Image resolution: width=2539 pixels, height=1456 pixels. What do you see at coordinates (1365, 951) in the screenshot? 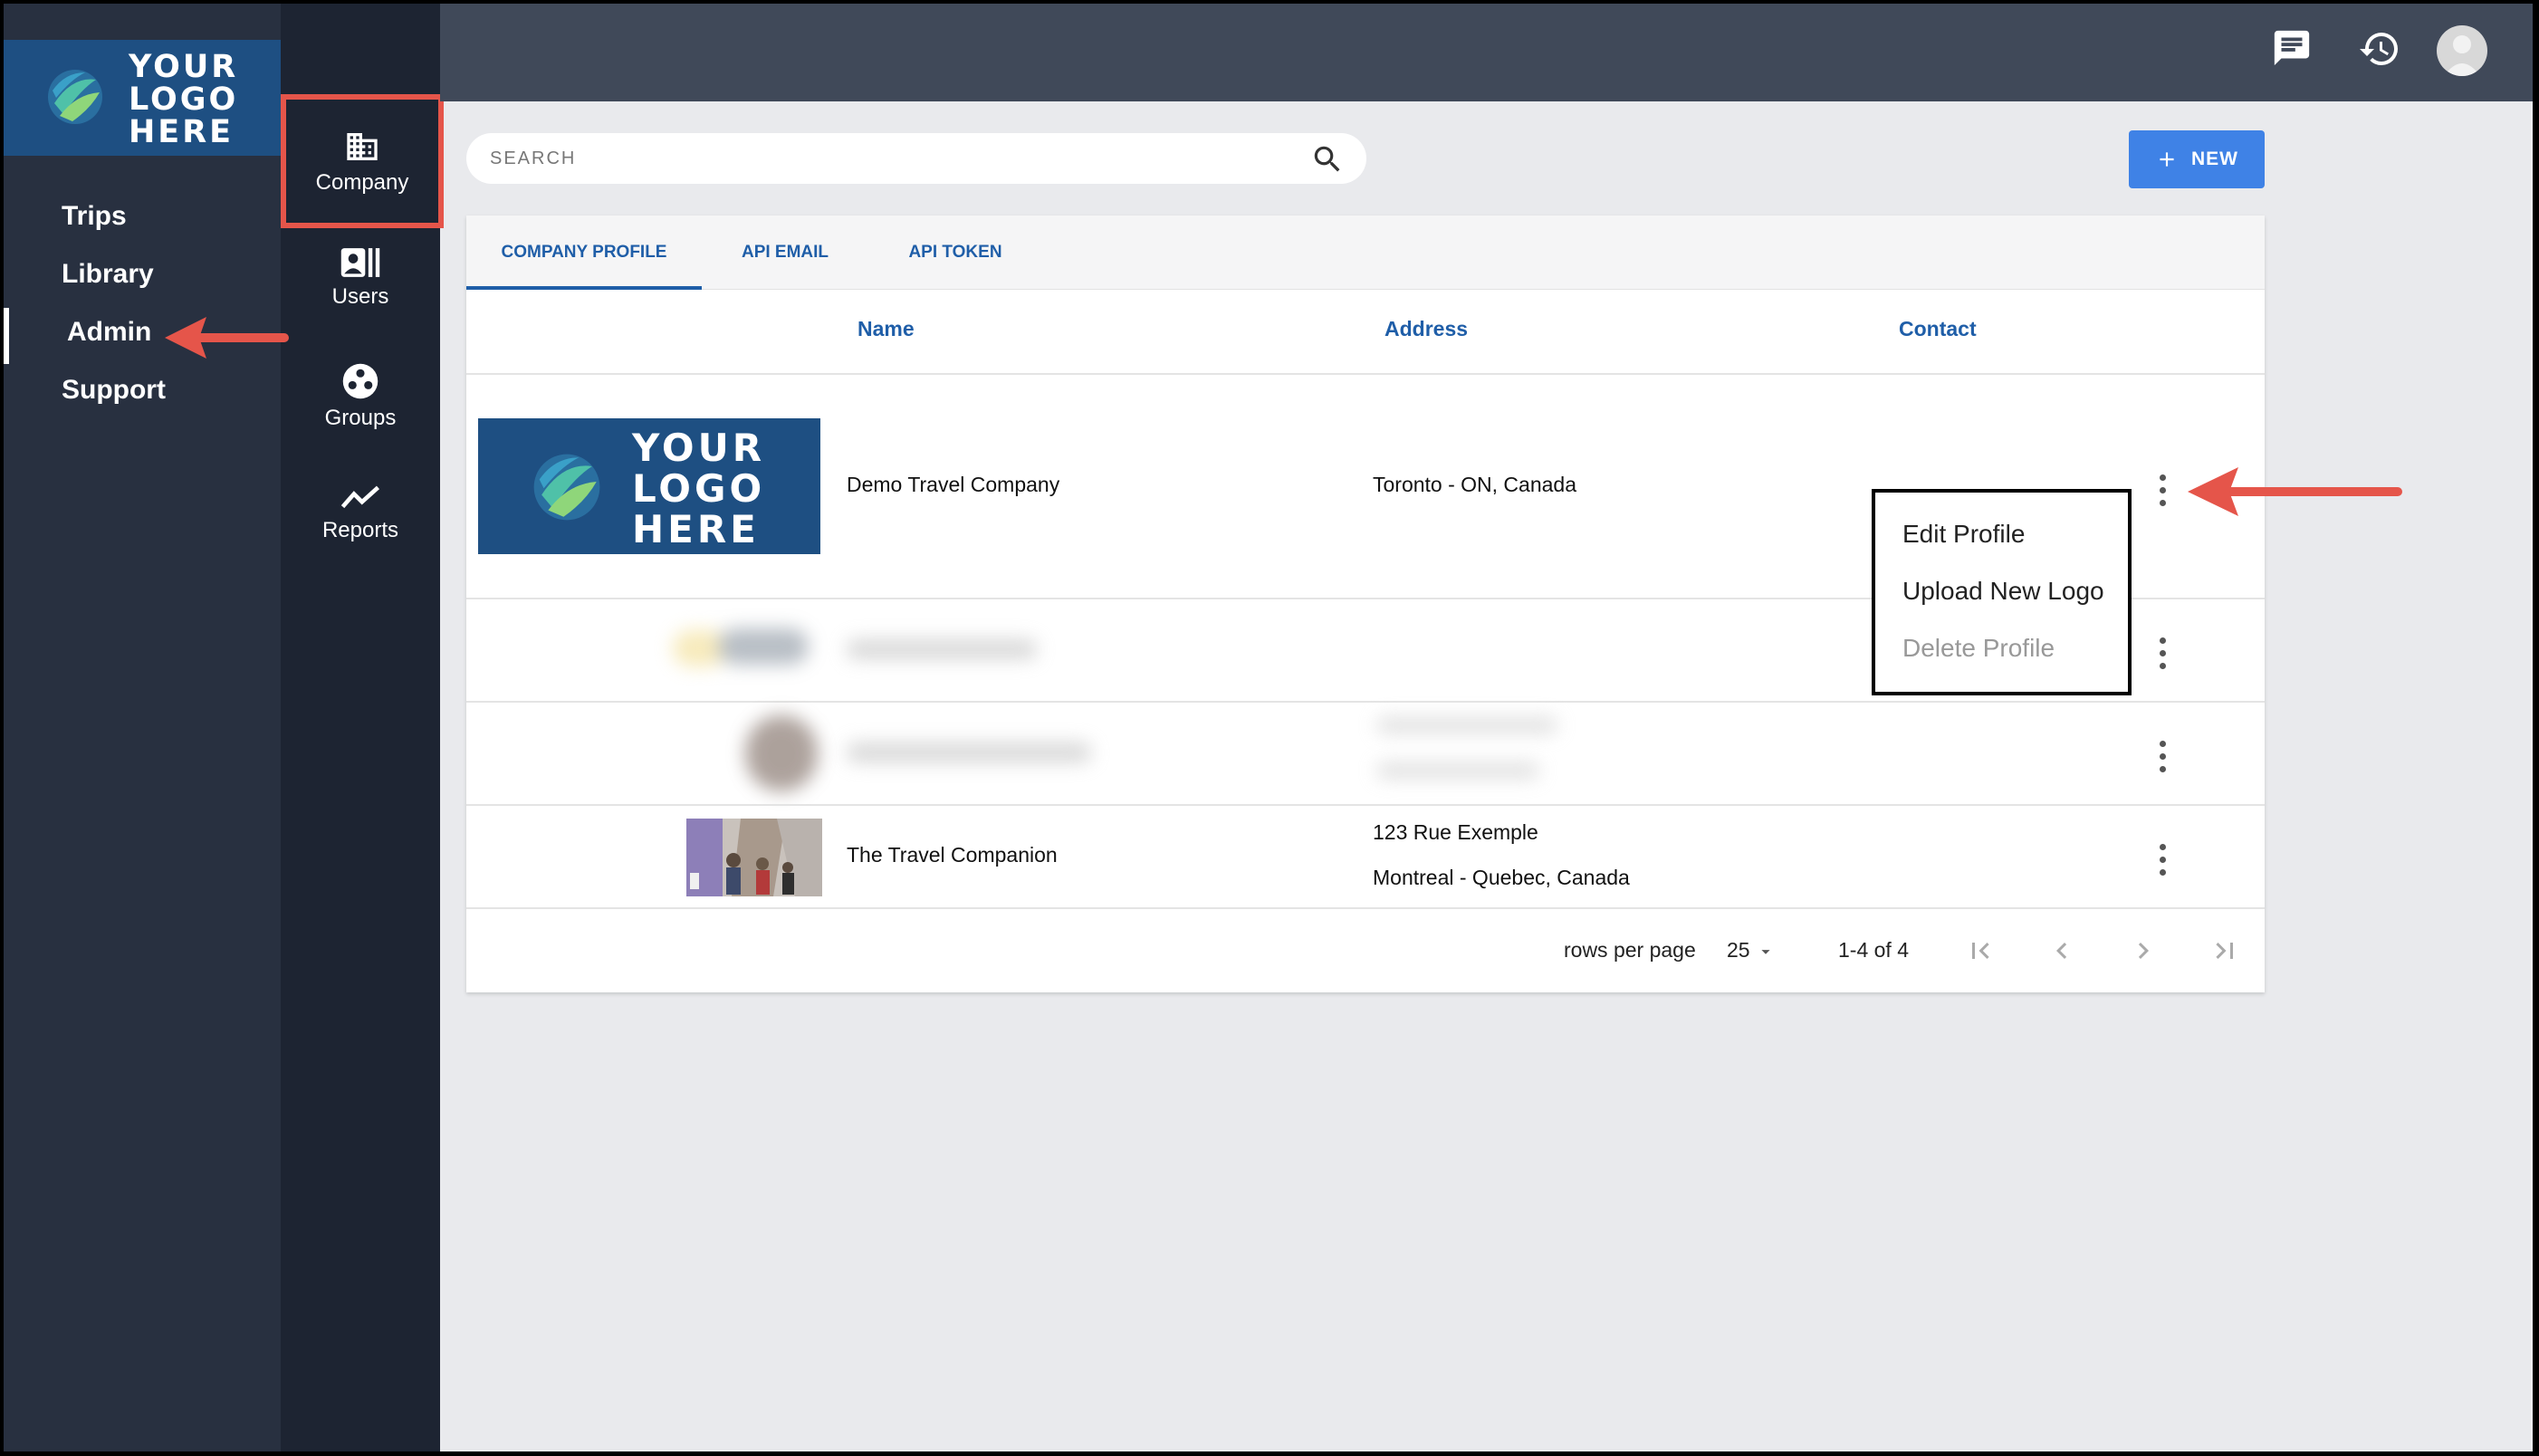
I see `pagination-bar: rows per page 25 1-4 of 4` at bounding box center [1365, 951].